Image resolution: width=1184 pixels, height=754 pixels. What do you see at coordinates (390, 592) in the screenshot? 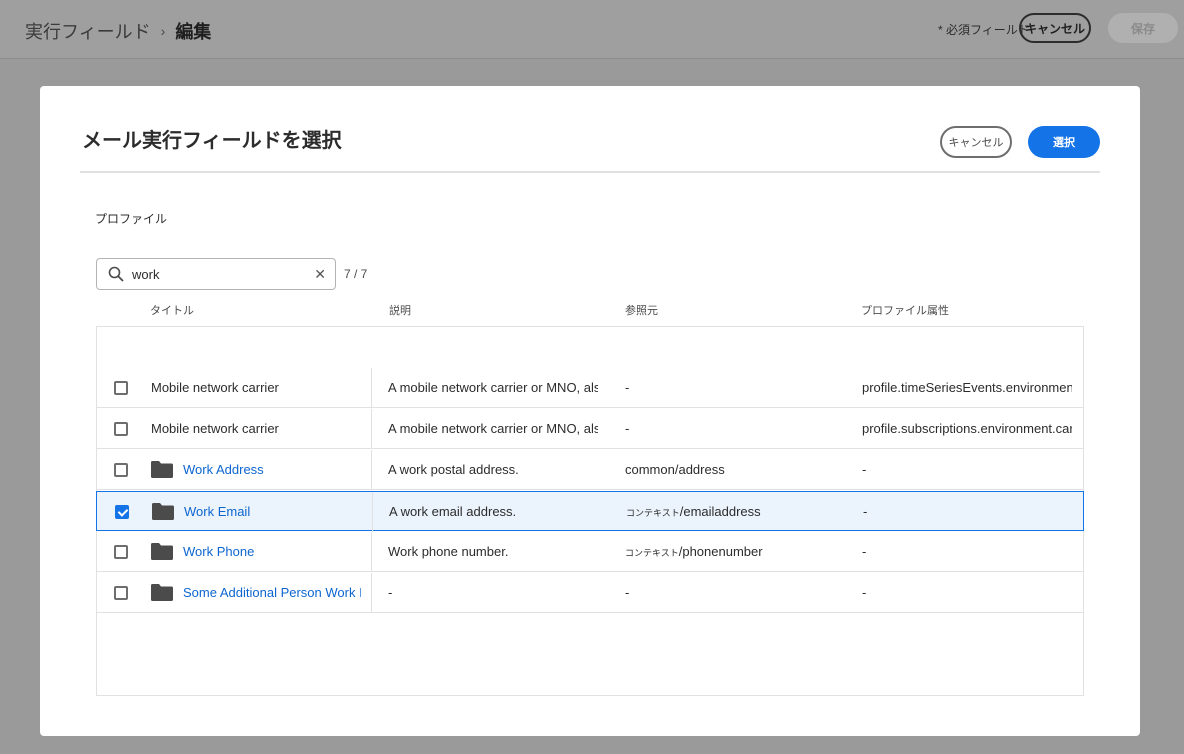
I see `row-description: -` at bounding box center [390, 592].